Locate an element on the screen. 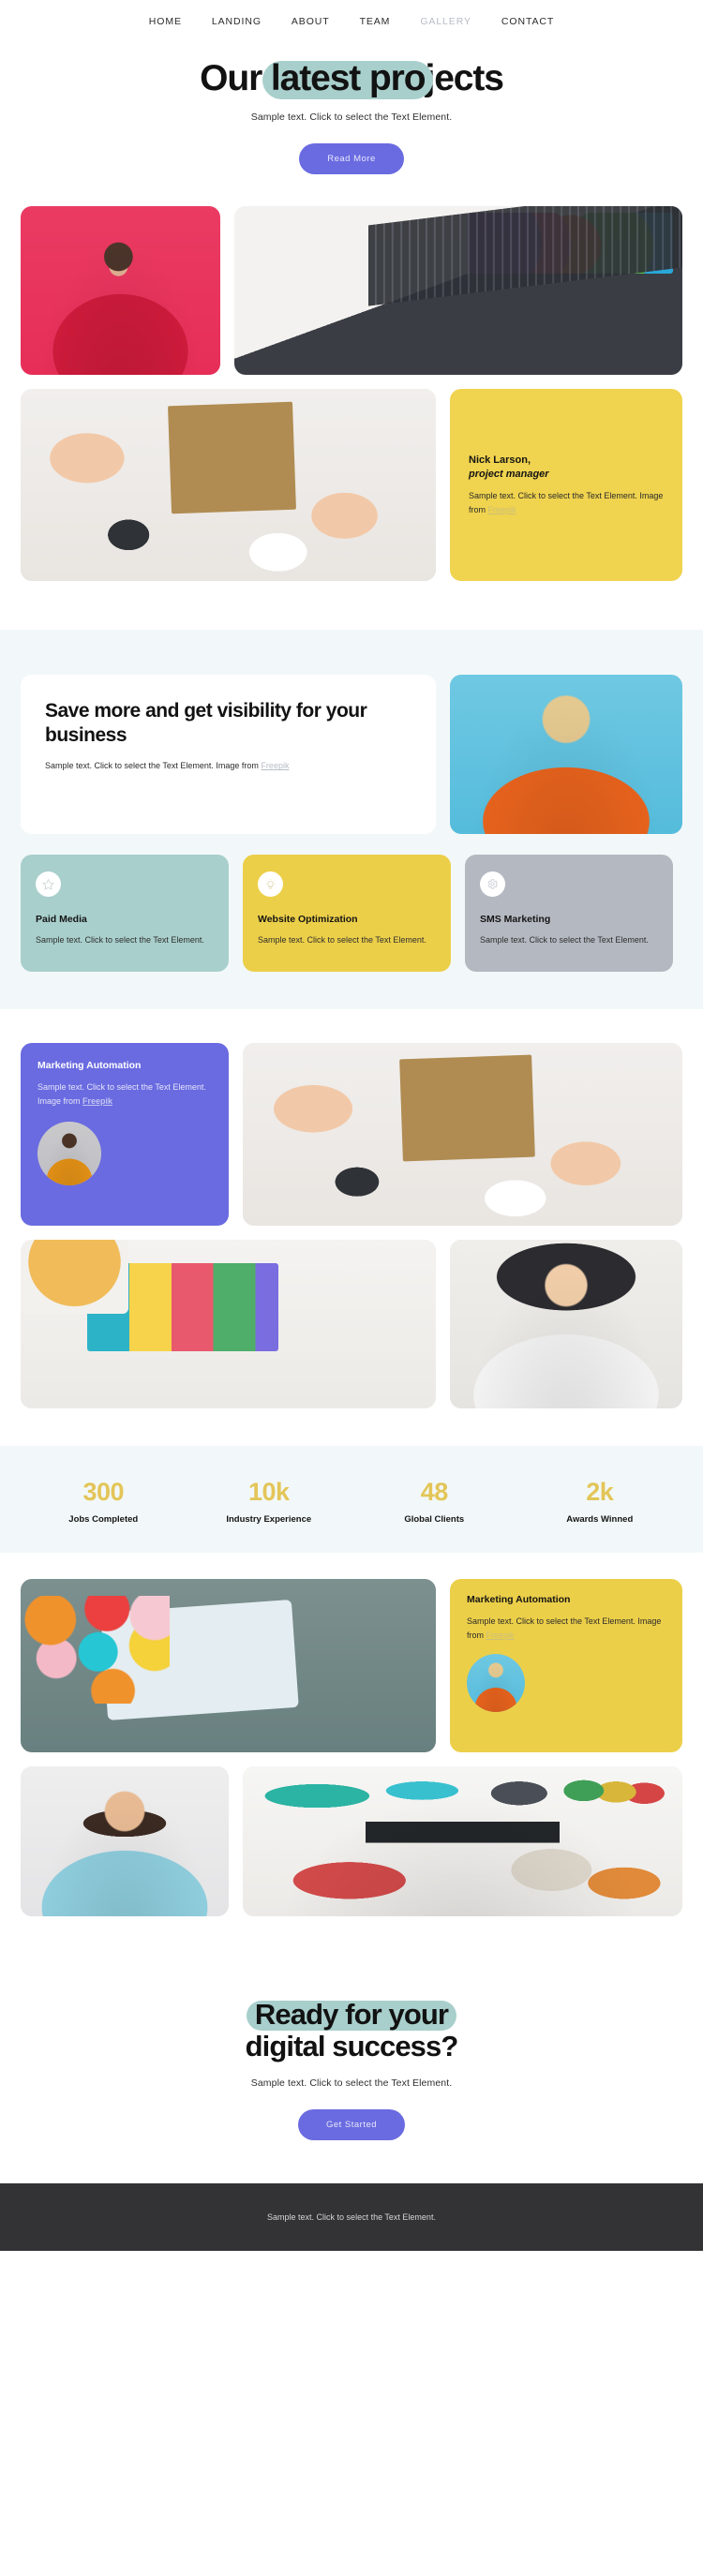 This screenshot has height=2576, width=703. photo-man-red-sweater is located at coordinates (120, 290).